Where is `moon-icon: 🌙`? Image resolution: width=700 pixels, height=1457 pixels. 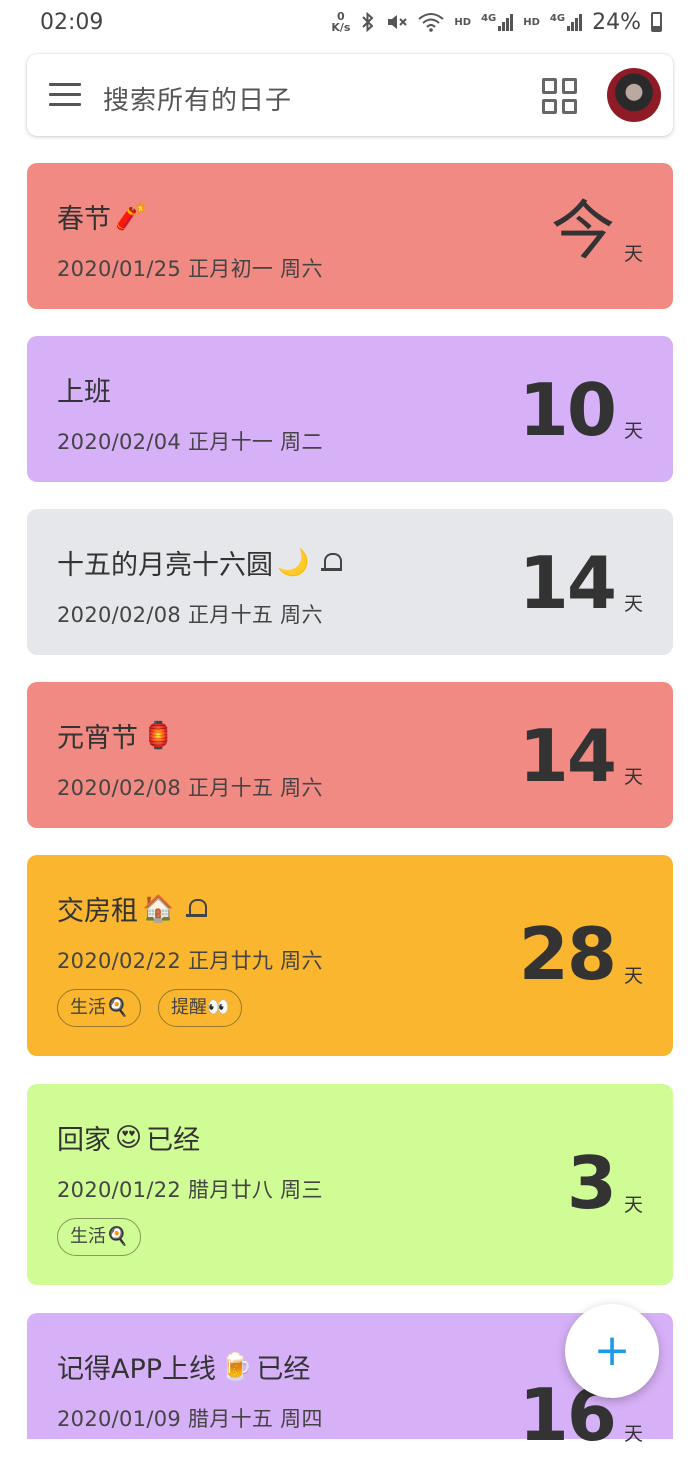 moon-icon: 🌙 is located at coordinates (293, 562).